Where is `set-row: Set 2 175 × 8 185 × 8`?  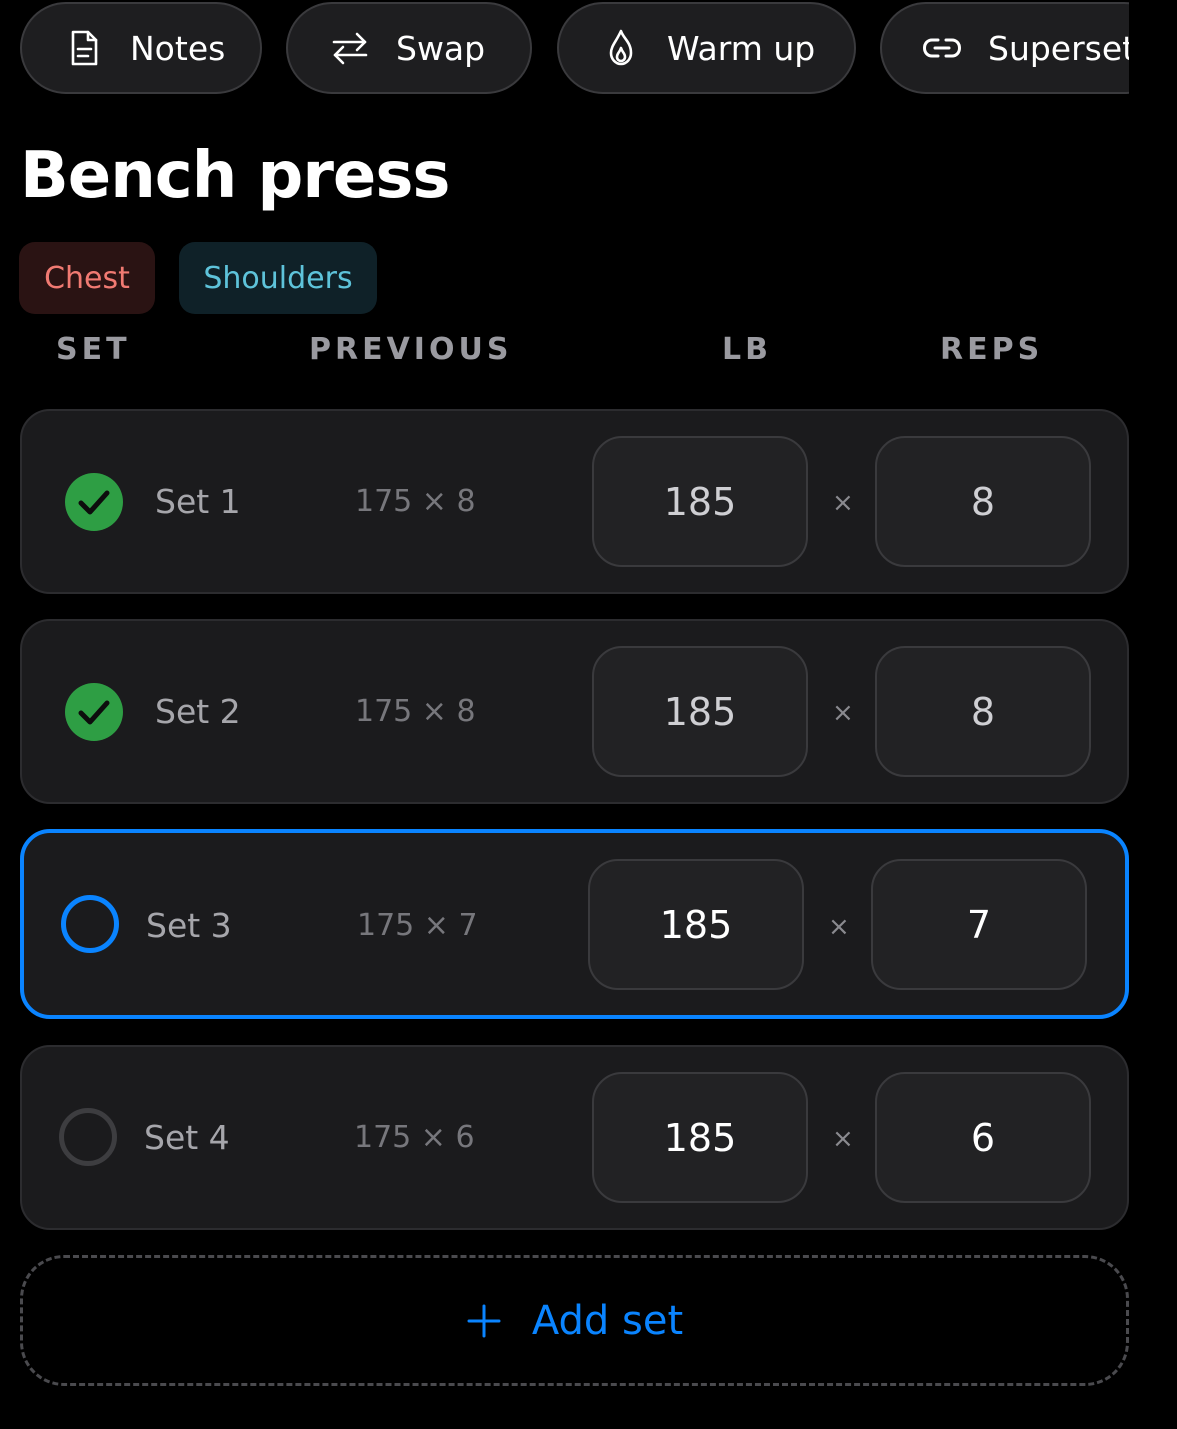
set-row: Set 2 175 × 8 185 × 8 is located at coordinates (574, 711).